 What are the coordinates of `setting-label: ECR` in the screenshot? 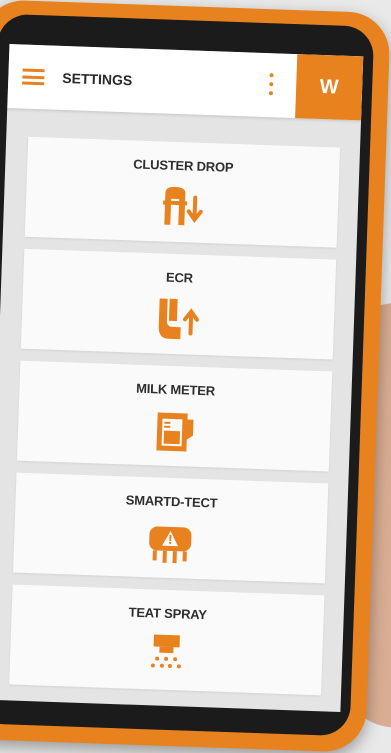 It's located at (179, 277).